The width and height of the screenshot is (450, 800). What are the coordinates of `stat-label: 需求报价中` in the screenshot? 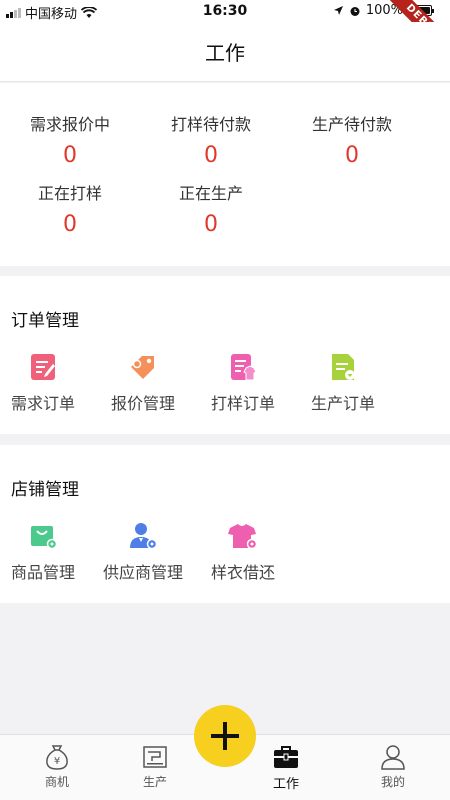 It's located at (69, 124).